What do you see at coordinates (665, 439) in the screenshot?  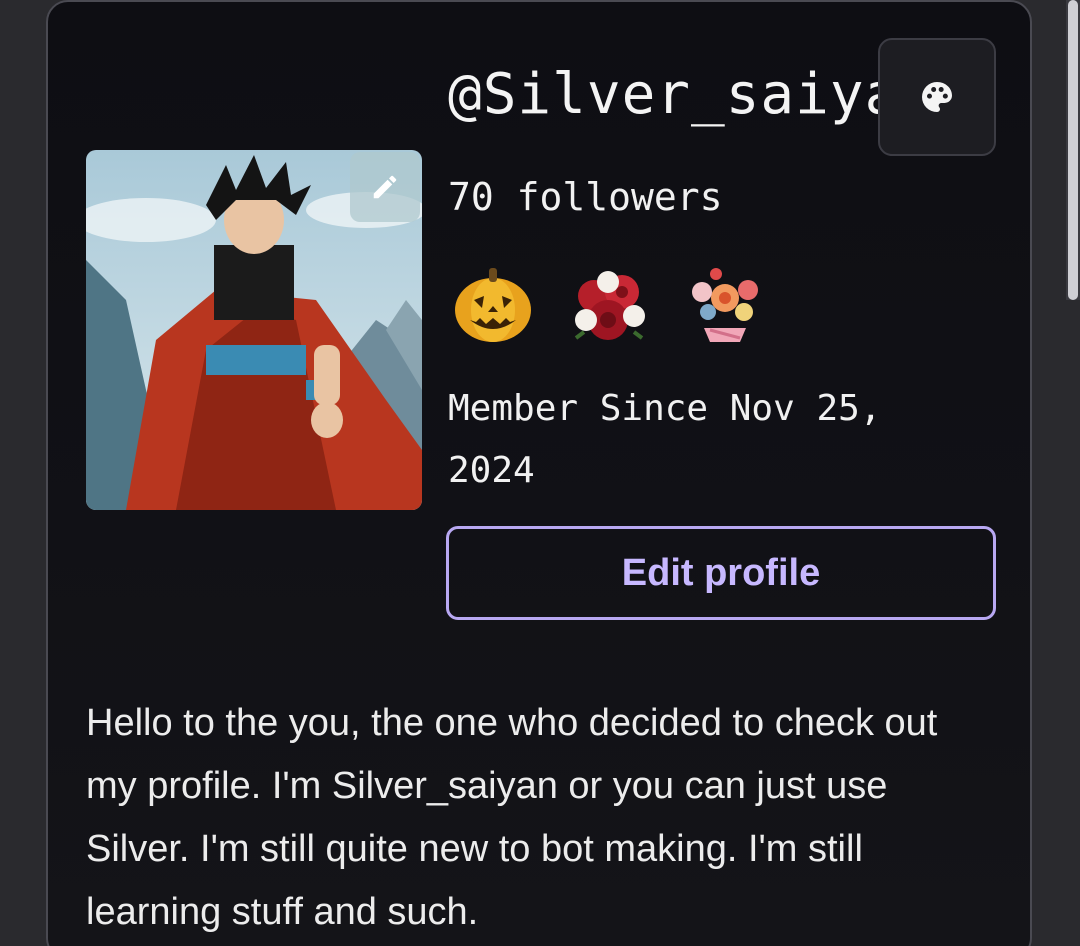 I see `member-since: Member Since Nov 25, 2024` at bounding box center [665, 439].